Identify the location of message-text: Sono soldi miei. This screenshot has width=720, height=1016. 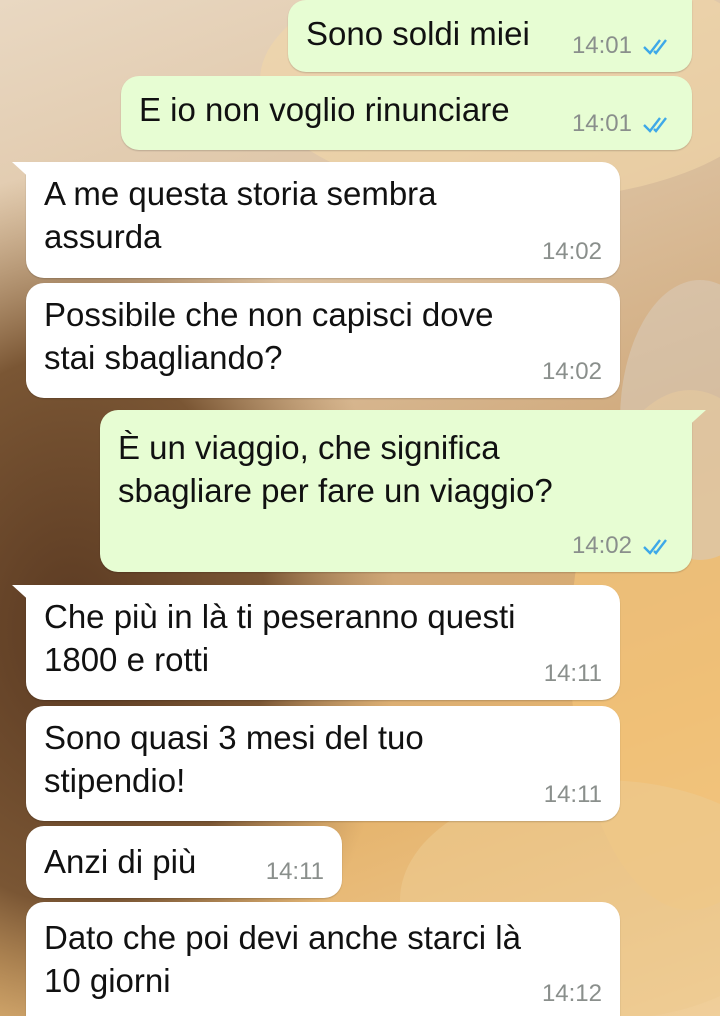
(418, 33).